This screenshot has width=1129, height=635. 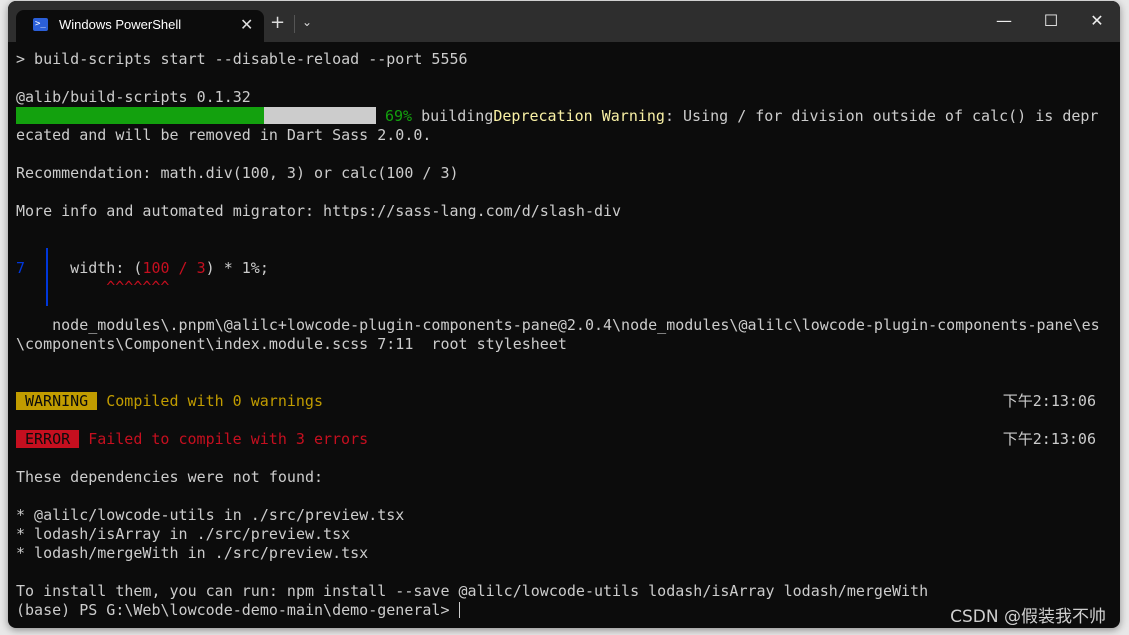 I want to click on code-pre: width: (, so click(x=93, y=268).